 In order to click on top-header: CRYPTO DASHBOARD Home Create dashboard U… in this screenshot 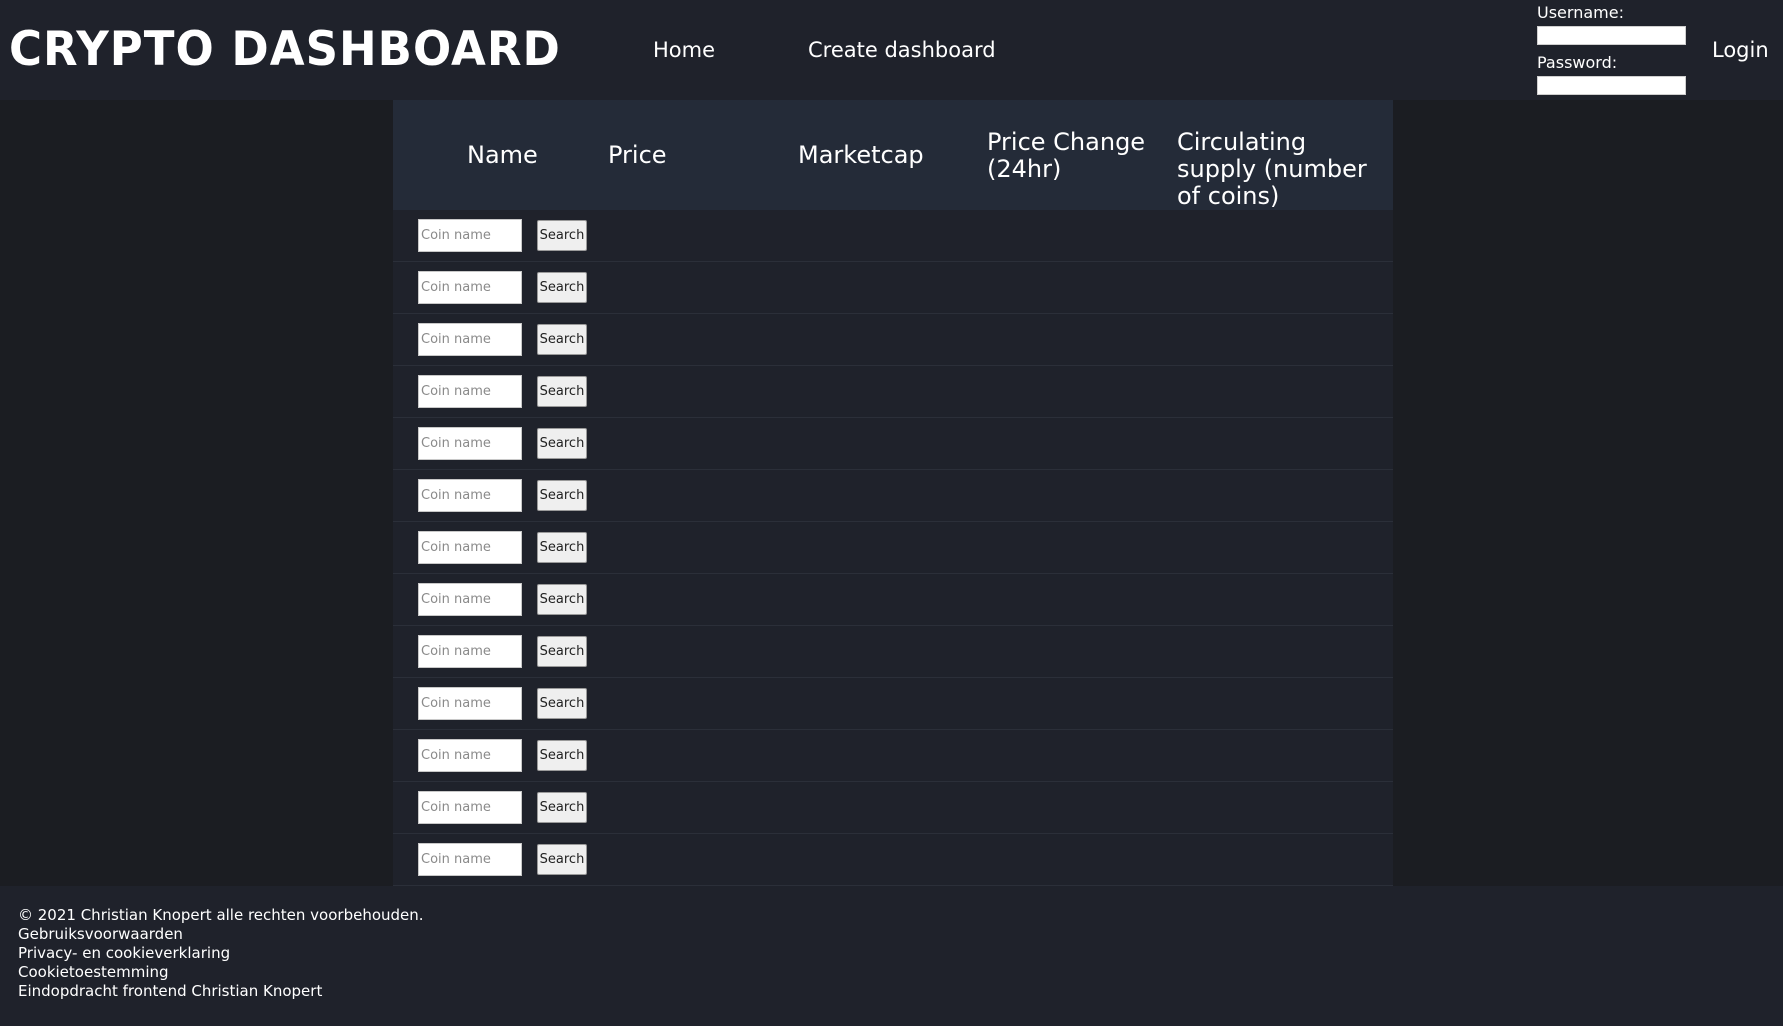, I will do `click(891, 50)`.